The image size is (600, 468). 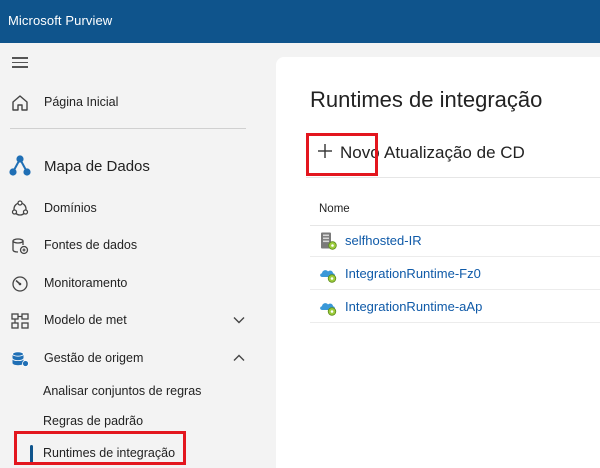 I want to click on sidebar-item-metamodel: Modelo de met, so click(x=131, y=320).